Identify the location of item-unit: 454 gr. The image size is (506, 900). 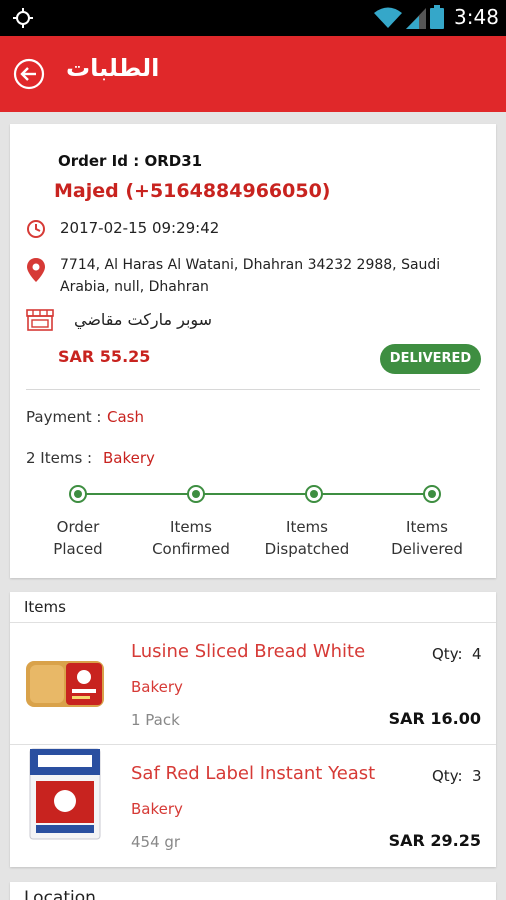
(156, 842).